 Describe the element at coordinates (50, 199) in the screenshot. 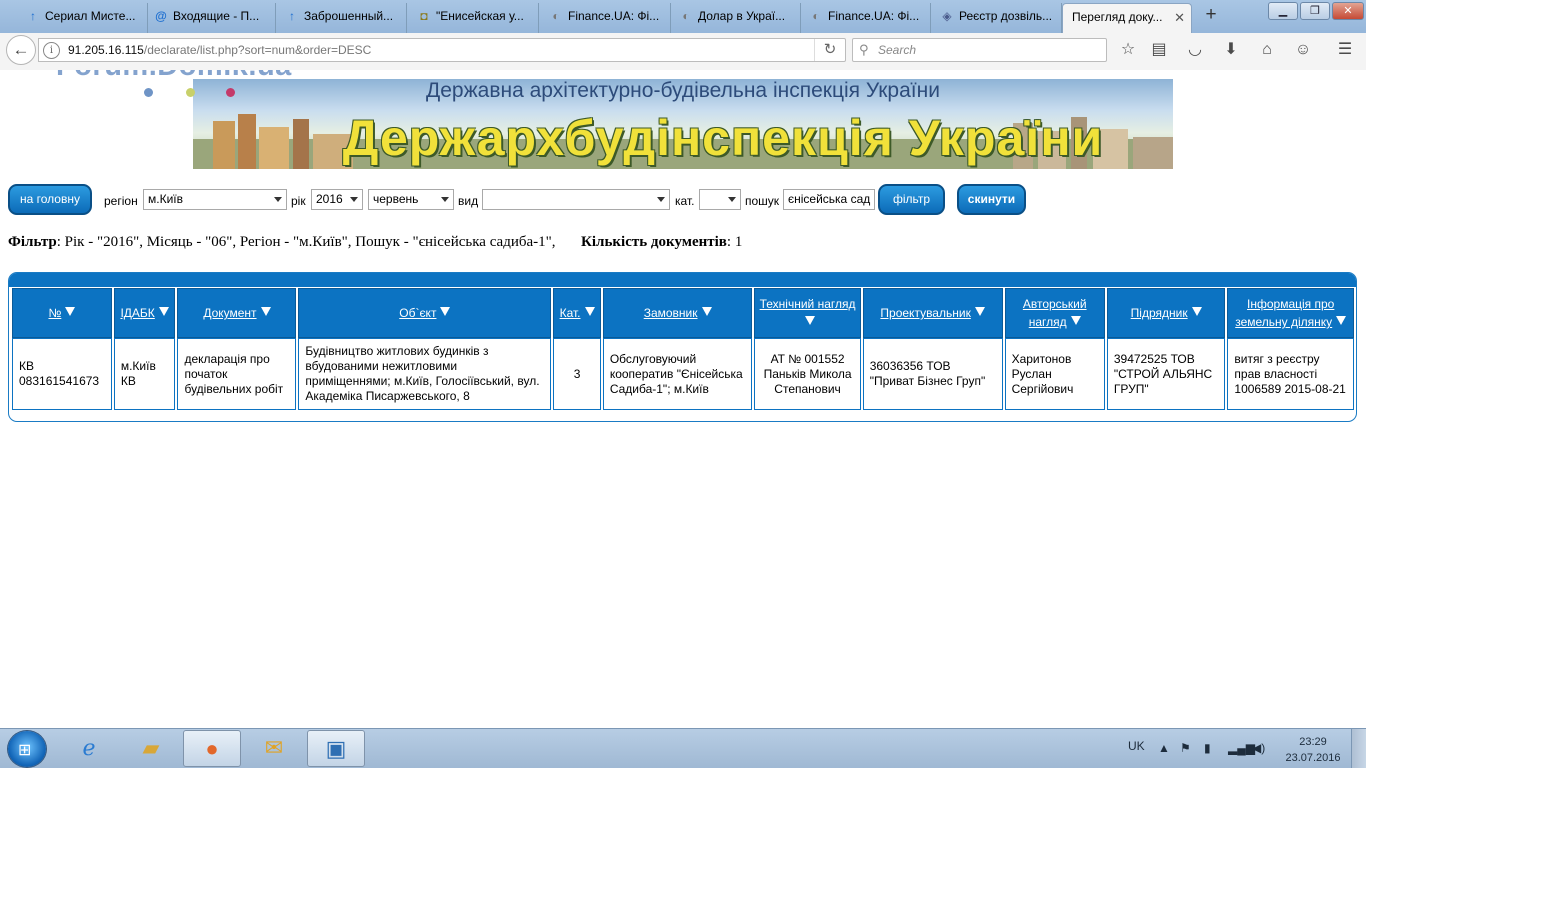

I see `home-button: на головну` at that location.